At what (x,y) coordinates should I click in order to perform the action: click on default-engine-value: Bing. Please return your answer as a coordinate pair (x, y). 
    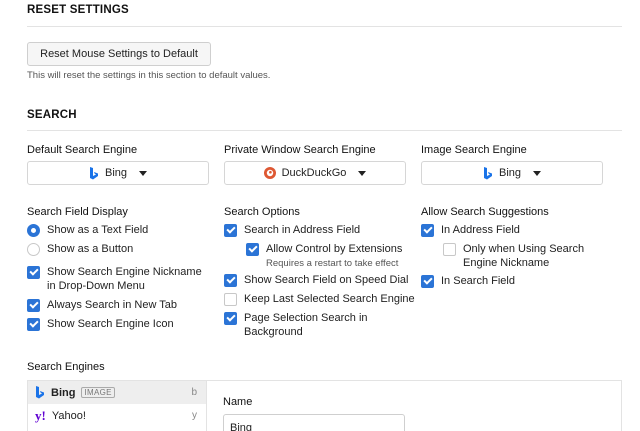
    Looking at the image, I should click on (116, 173).